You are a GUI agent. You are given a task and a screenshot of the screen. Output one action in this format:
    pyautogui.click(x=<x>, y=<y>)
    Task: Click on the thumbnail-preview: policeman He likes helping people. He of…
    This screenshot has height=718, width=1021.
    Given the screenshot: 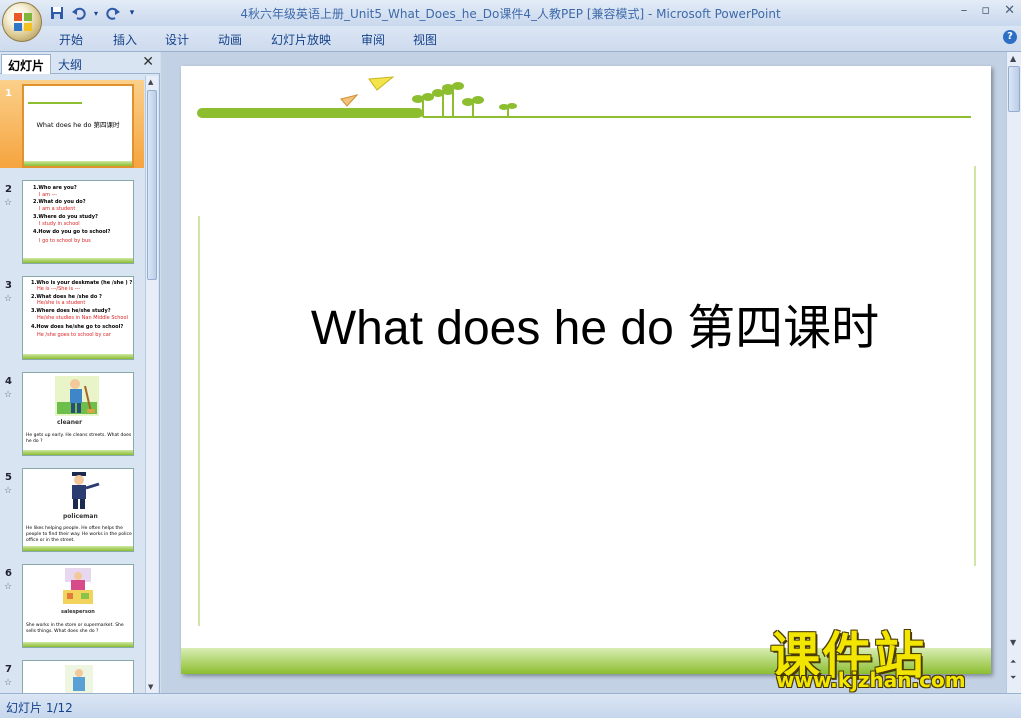 What is the action you would take?
    pyautogui.click(x=78, y=510)
    